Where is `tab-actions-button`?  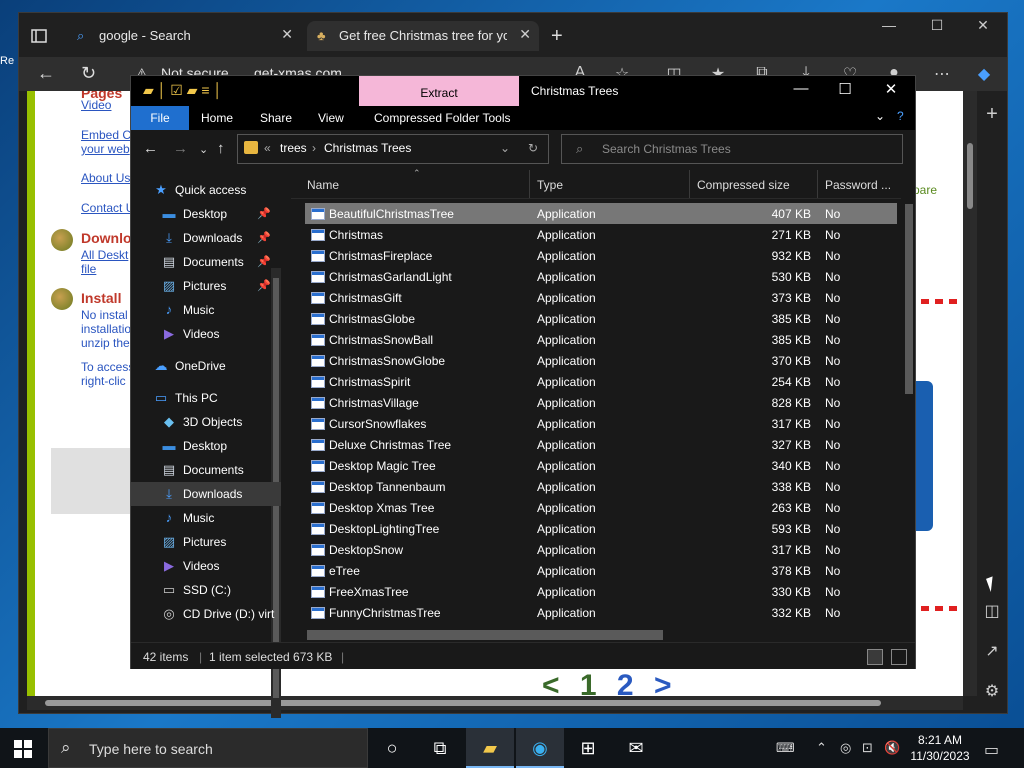 tab-actions-button is located at coordinates (39, 36).